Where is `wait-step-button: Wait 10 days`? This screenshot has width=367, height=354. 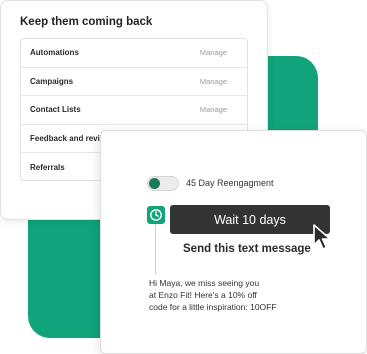 wait-step-button: Wait 10 days is located at coordinates (250, 219).